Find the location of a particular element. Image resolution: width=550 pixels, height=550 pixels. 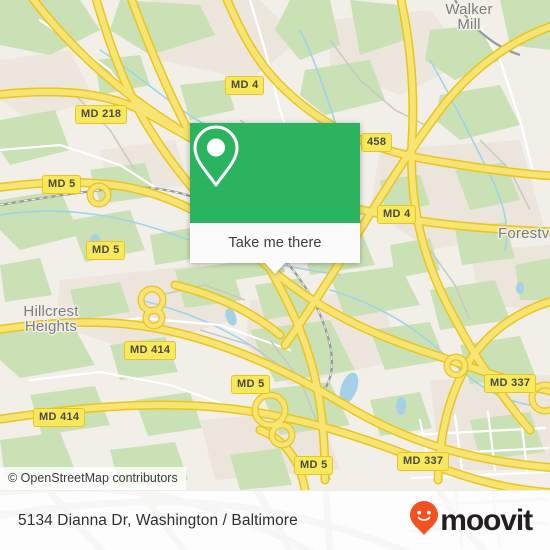

road-shield-md-5-center: MD 5 is located at coordinates (251, 384).